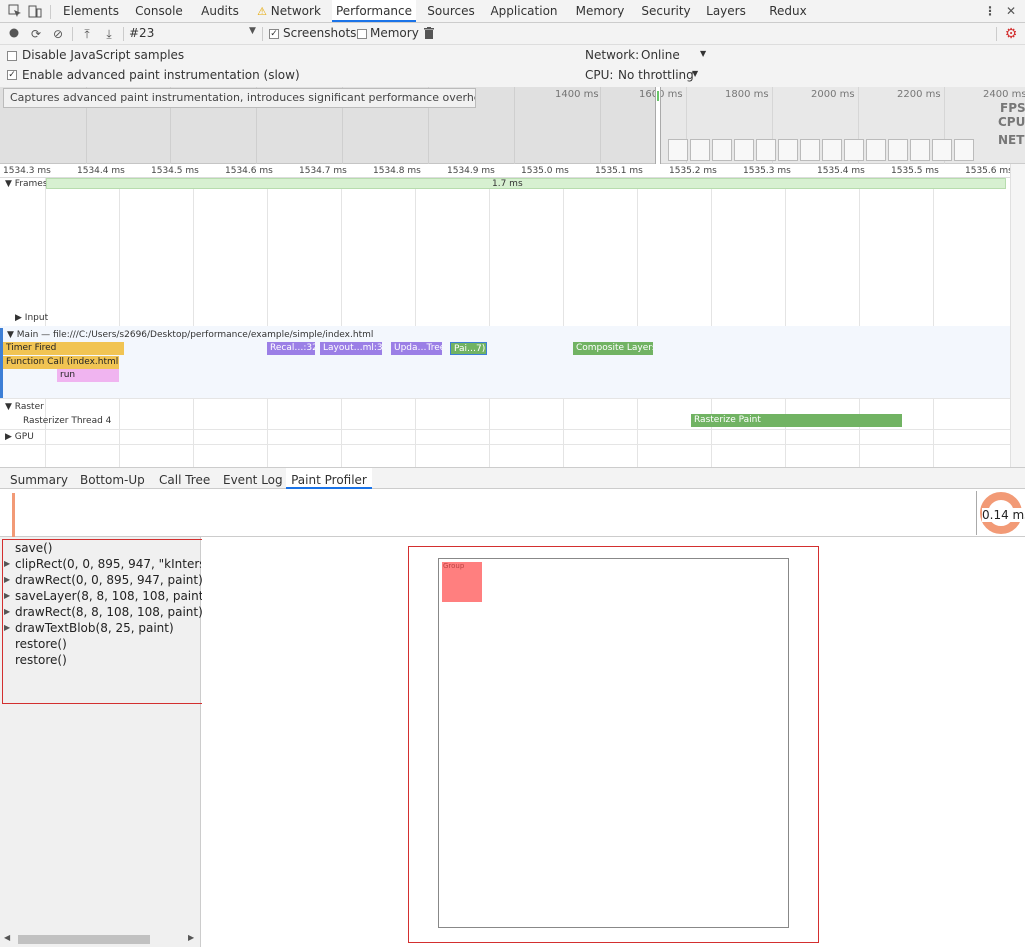 This screenshot has width=1025, height=947. Describe the element at coordinates (39, 478) in the screenshot. I see `tab-summary: Summary` at that location.